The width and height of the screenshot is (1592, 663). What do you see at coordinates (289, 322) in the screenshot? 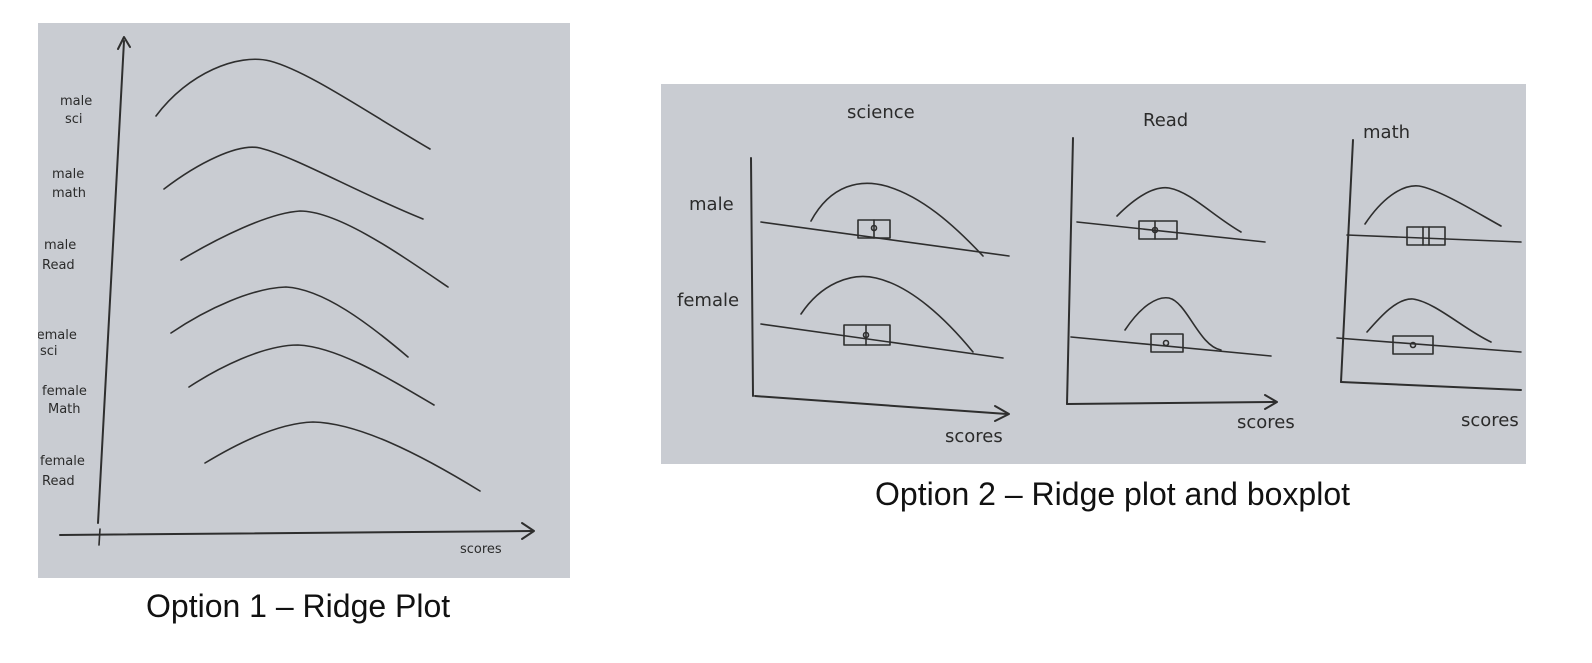
I see `ridge-curve-female-sci` at bounding box center [289, 322].